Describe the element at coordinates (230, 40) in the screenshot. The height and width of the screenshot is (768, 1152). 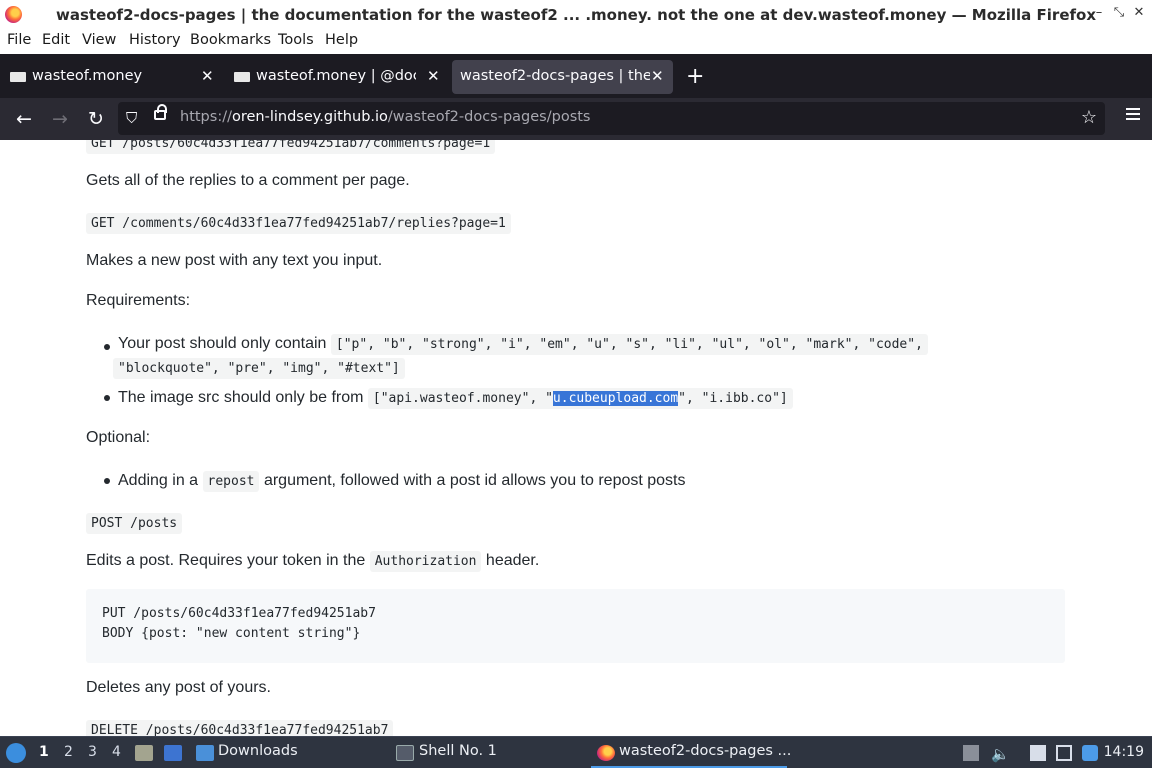
I see `menu-bookmarks: Bookmarks` at that location.